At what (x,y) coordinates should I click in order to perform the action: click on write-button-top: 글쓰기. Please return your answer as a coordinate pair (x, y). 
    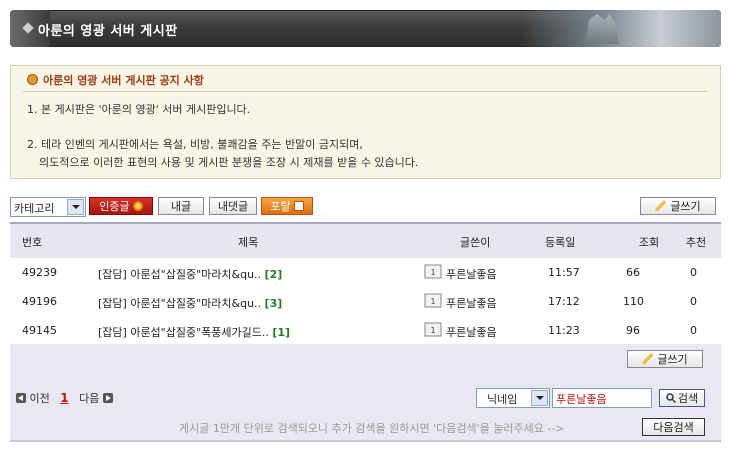
    Looking at the image, I should click on (678, 206).